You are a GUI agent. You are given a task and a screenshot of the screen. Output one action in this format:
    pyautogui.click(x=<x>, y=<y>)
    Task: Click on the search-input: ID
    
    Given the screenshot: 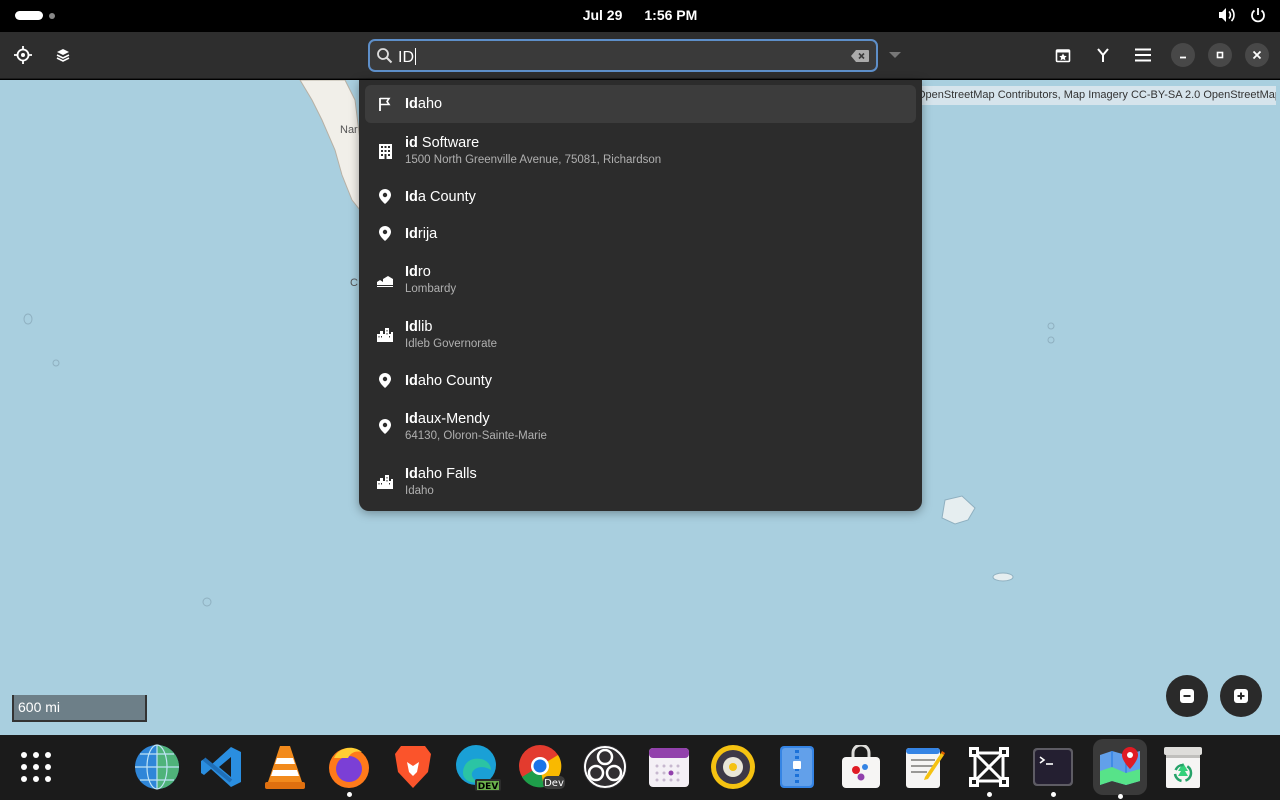 What is the action you would take?
    pyautogui.click(x=623, y=55)
    